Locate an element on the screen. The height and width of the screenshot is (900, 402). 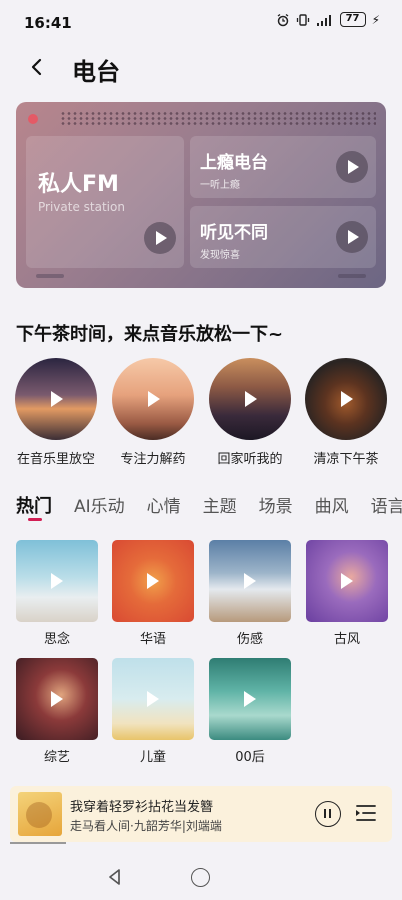
genre-tile: 00后 is located at coordinates (250, 711).